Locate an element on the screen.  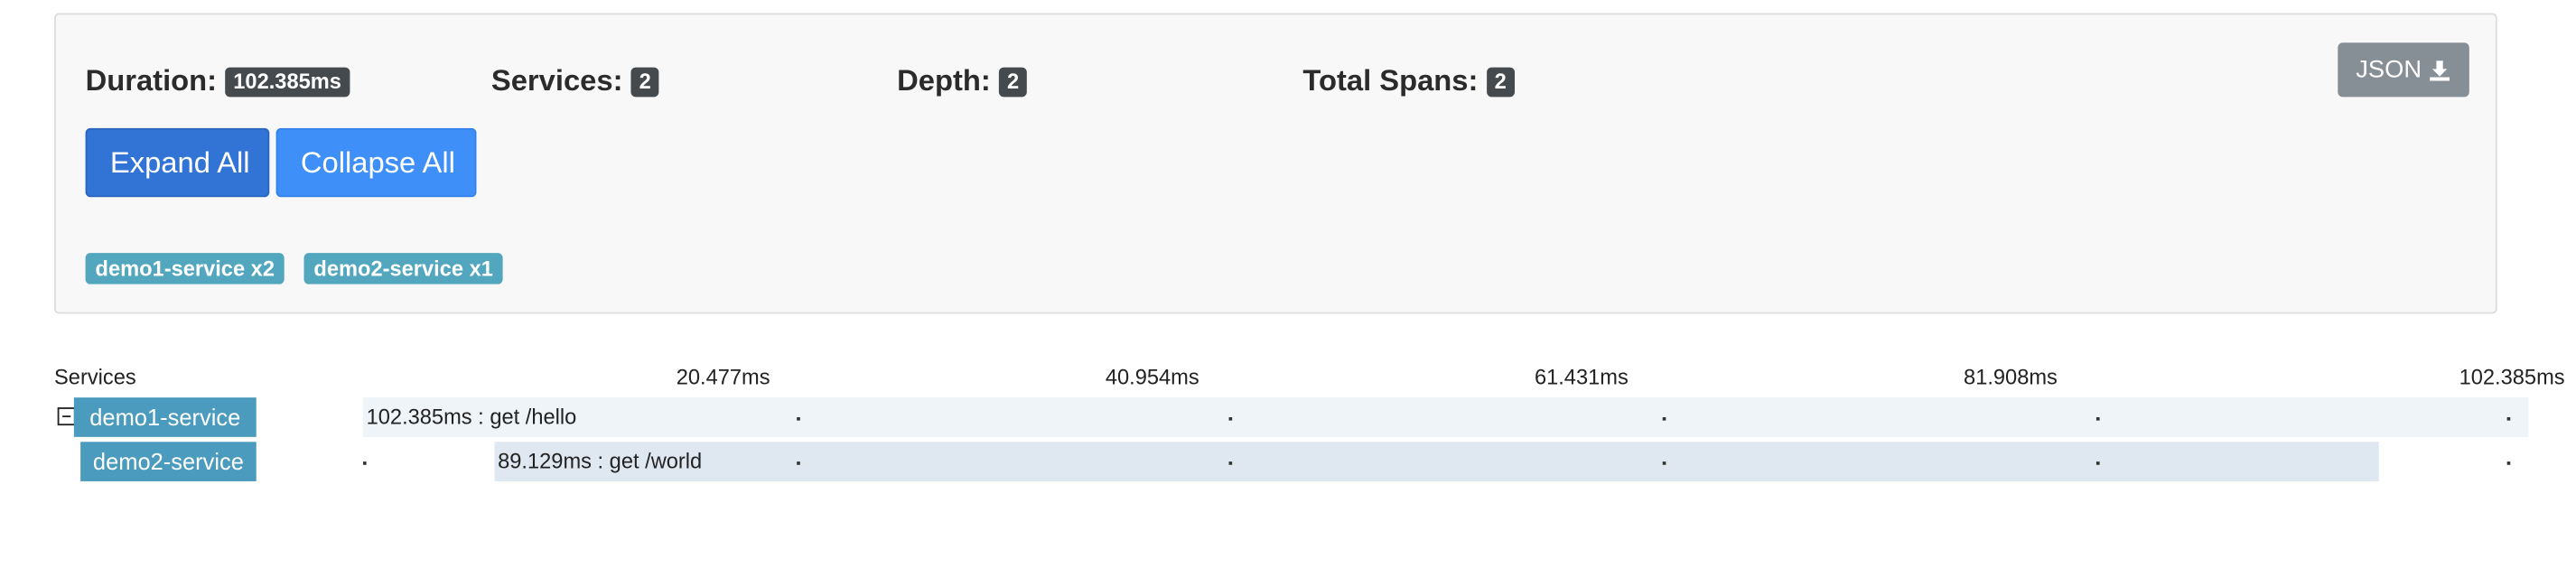
duration-badge: 102.385ms is located at coordinates (287, 81).